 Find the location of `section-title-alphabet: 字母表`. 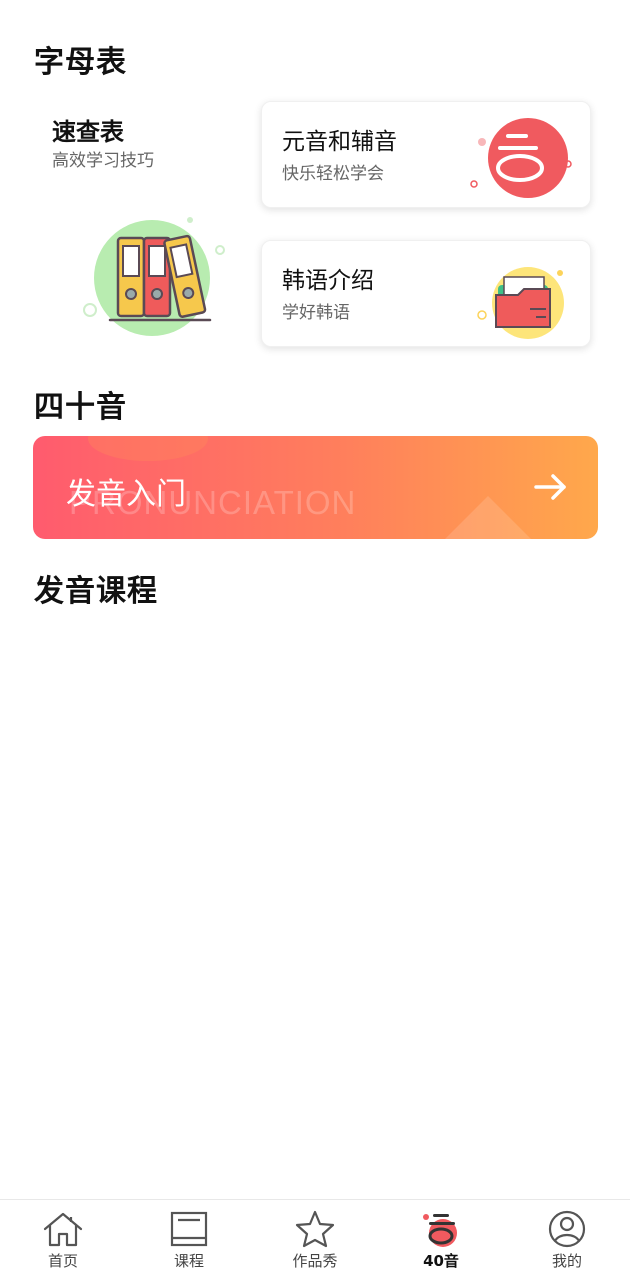

section-title-alphabet: 字母表 is located at coordinates (80, 62).